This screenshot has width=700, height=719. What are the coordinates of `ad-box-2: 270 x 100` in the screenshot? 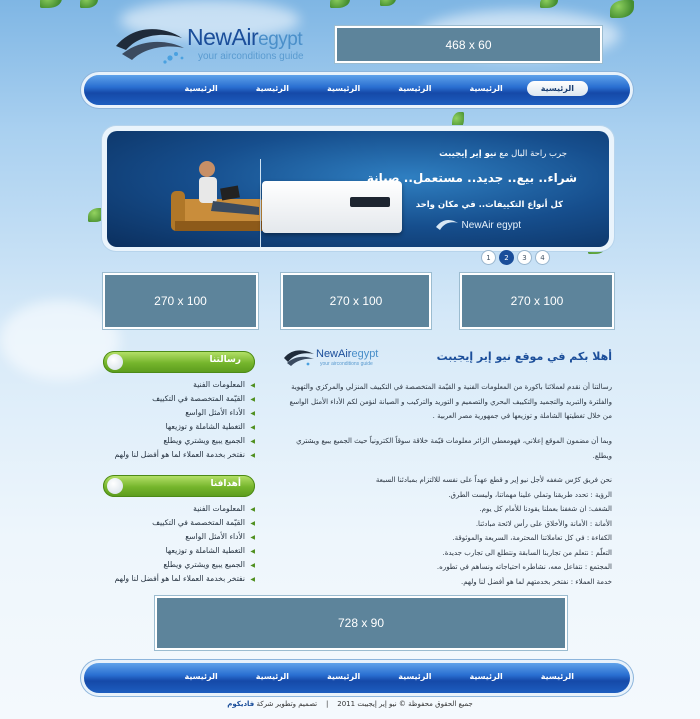 It's located at (356, 301).